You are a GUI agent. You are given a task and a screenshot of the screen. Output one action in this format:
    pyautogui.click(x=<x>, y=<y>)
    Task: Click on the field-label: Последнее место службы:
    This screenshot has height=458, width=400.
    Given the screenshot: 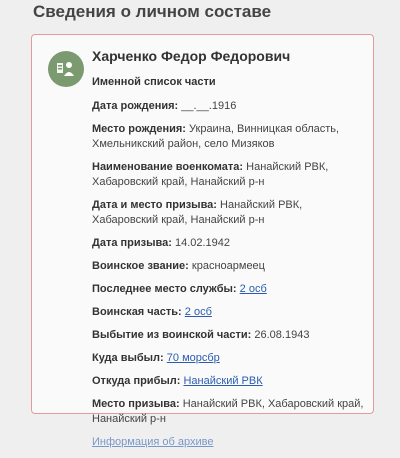 What is the action you would take?
    pyautogui.click(x=164, y=289)
    